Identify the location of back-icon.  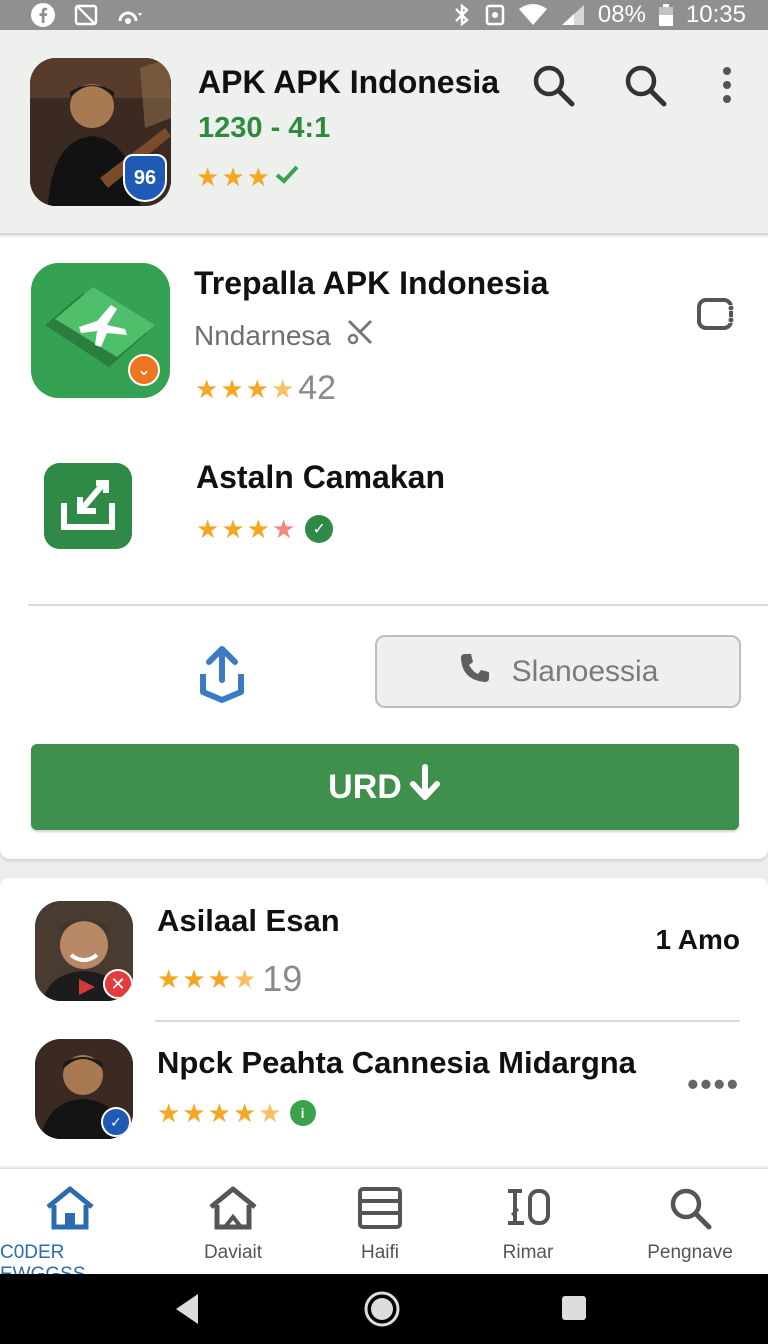
(187, 1311).